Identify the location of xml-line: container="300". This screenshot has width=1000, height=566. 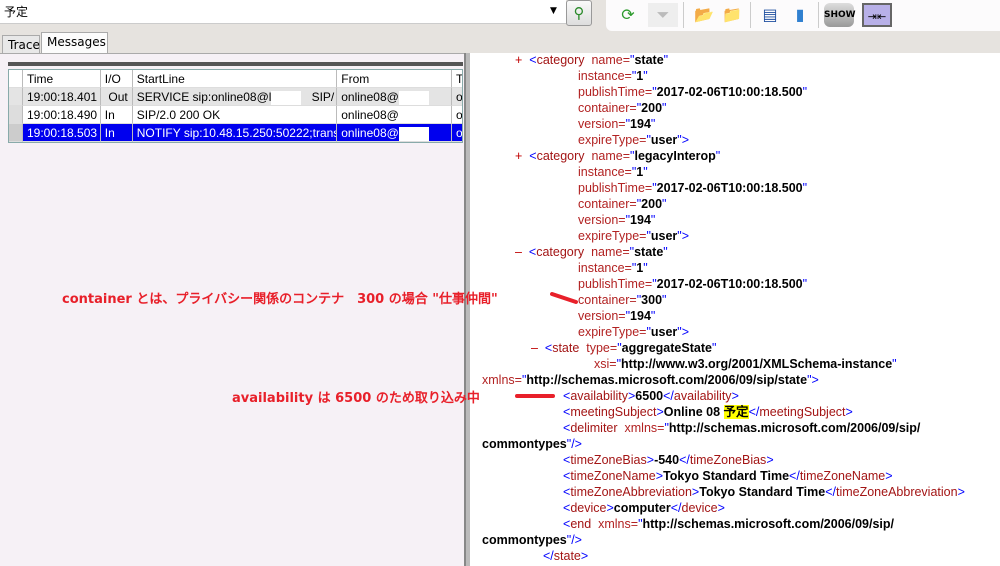
(622, 300).